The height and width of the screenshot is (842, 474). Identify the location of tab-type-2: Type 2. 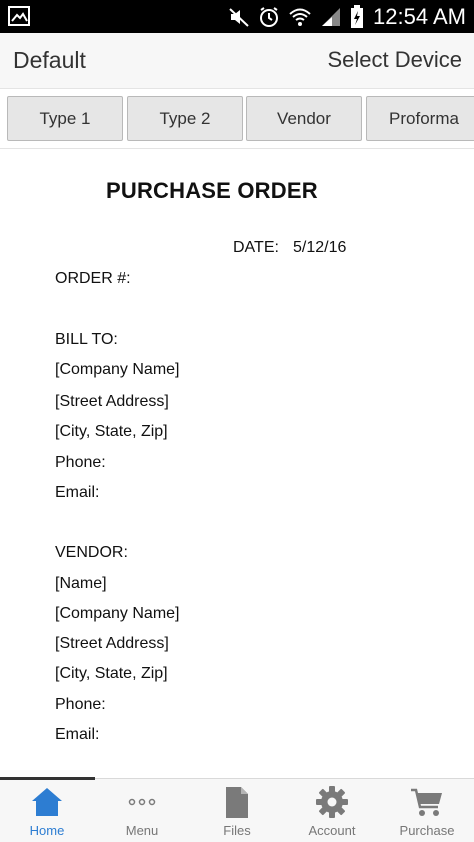
(185, 118).